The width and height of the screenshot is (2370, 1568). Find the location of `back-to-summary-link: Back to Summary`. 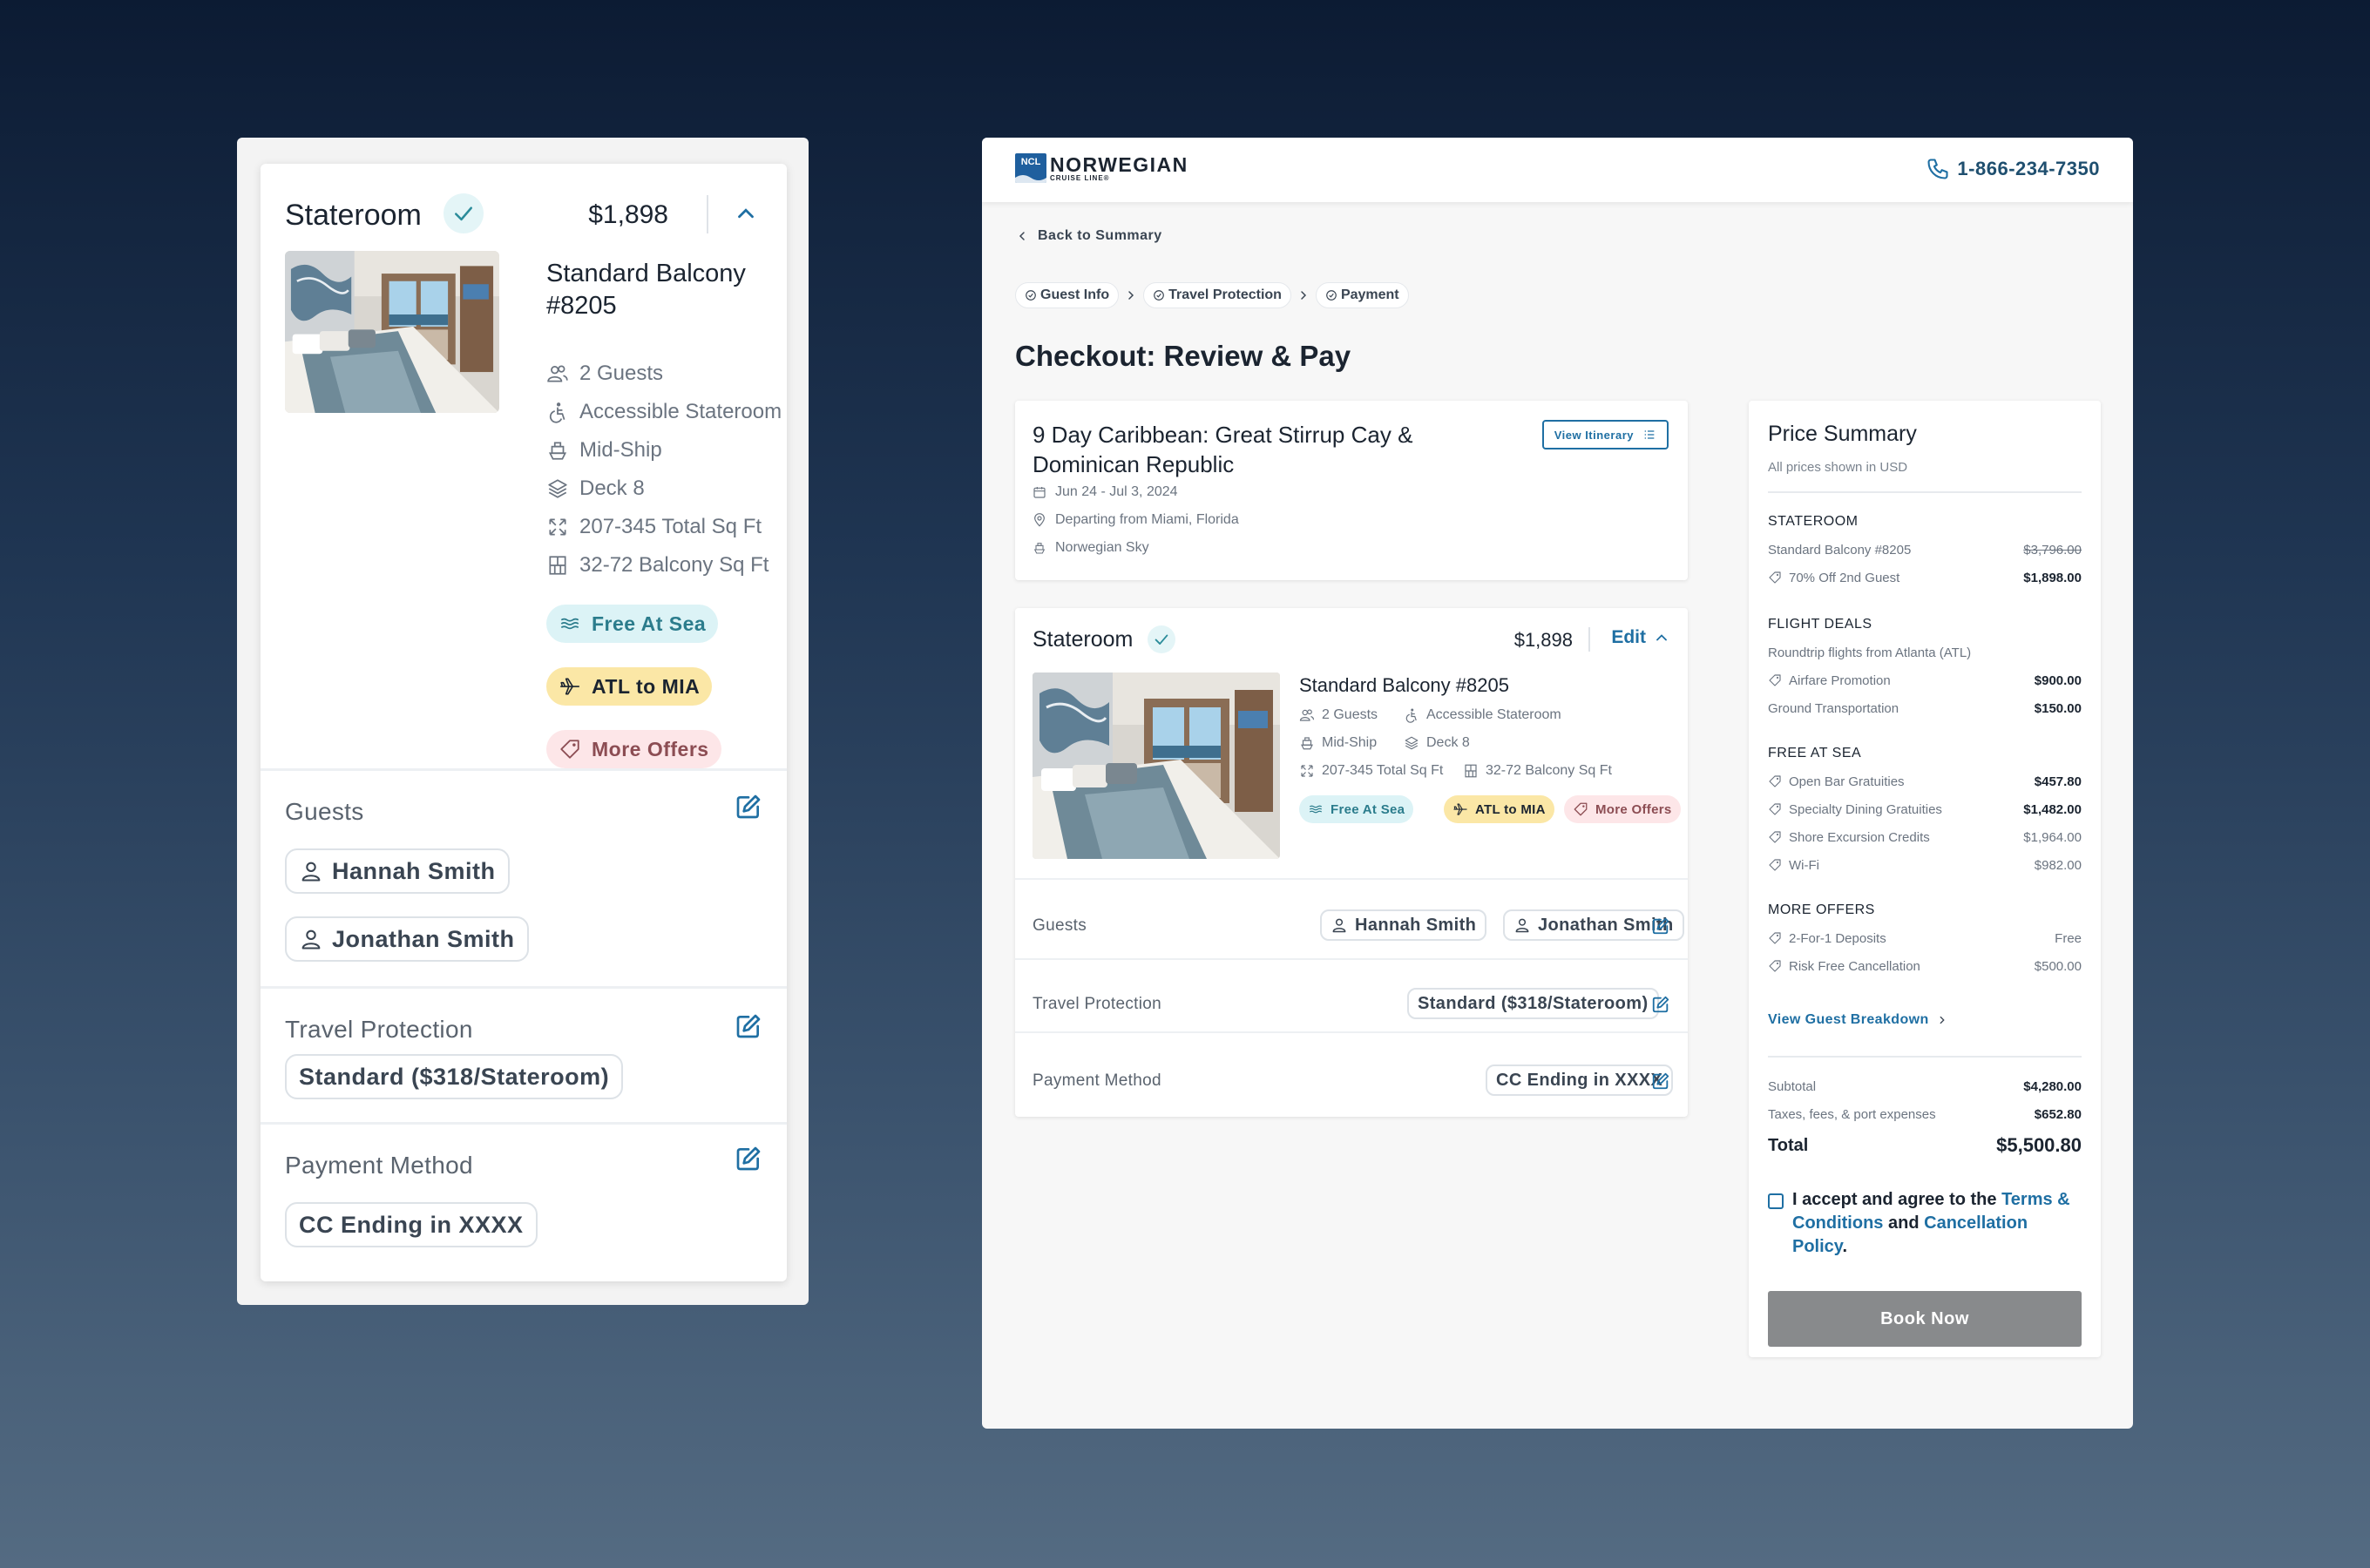

back-to-summary-link: Back to Summary is located at coordinates (1088, 236).